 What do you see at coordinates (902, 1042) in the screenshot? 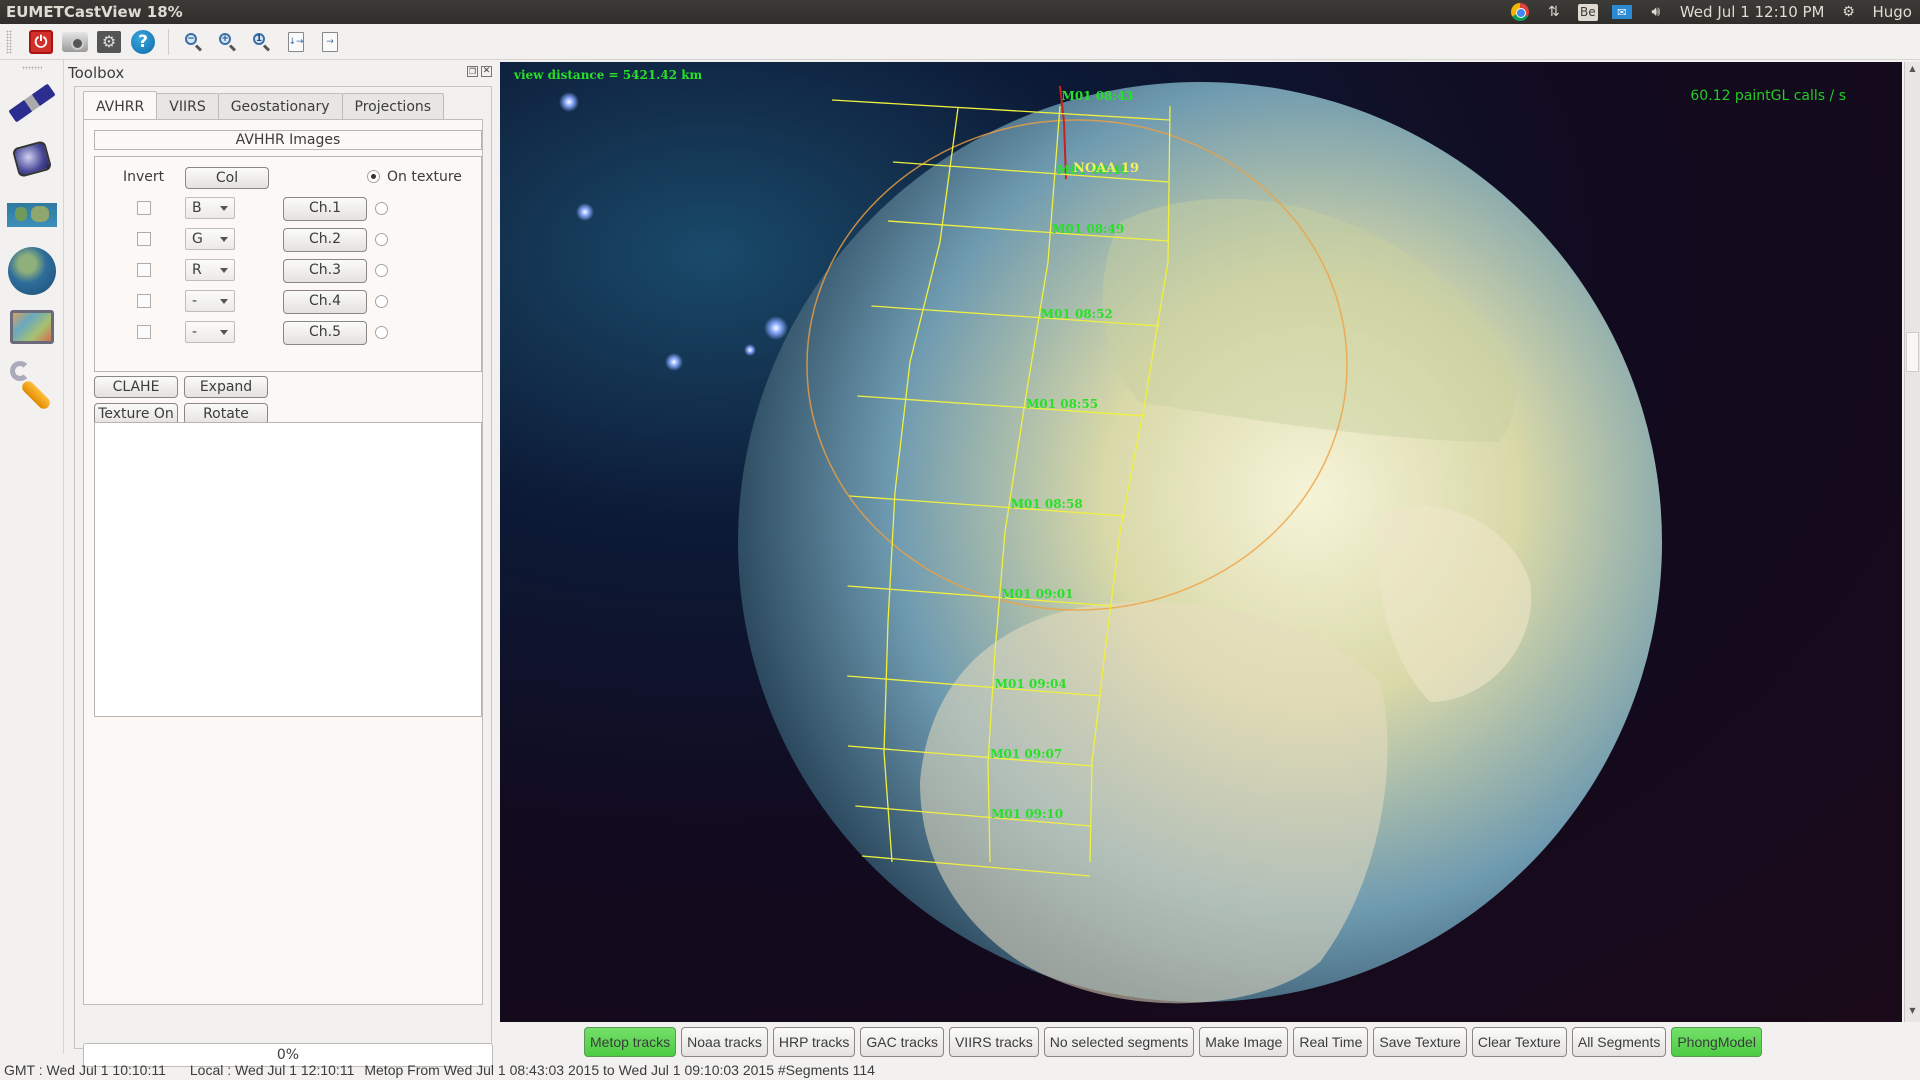
I see `gac-tracks-button: GAC tracks` at bounding box center [902, 1042].